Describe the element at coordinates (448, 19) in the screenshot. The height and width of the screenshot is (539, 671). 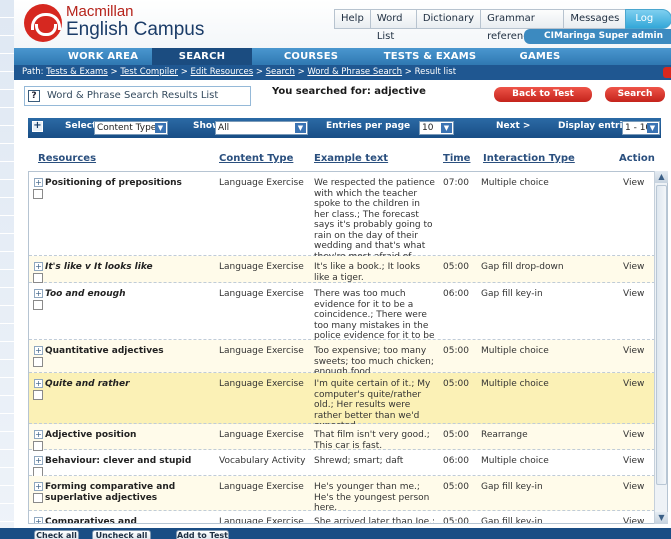
I see `dictionary-link: Dictionary` at that location.